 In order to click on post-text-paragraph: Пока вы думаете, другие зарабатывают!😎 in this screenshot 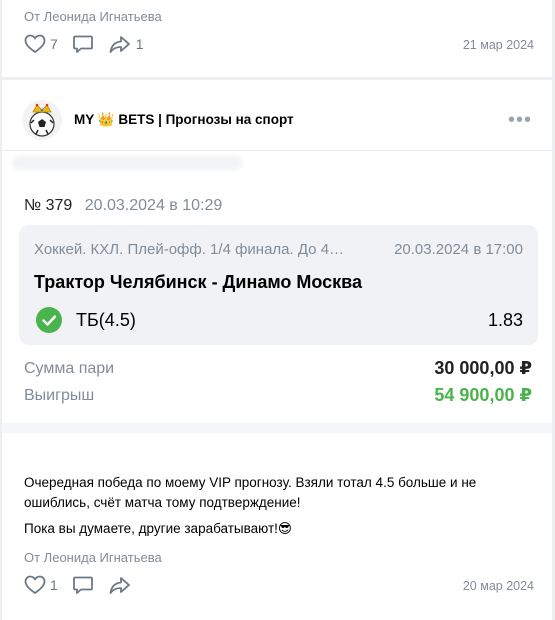, I will do `click(158, 528)`.